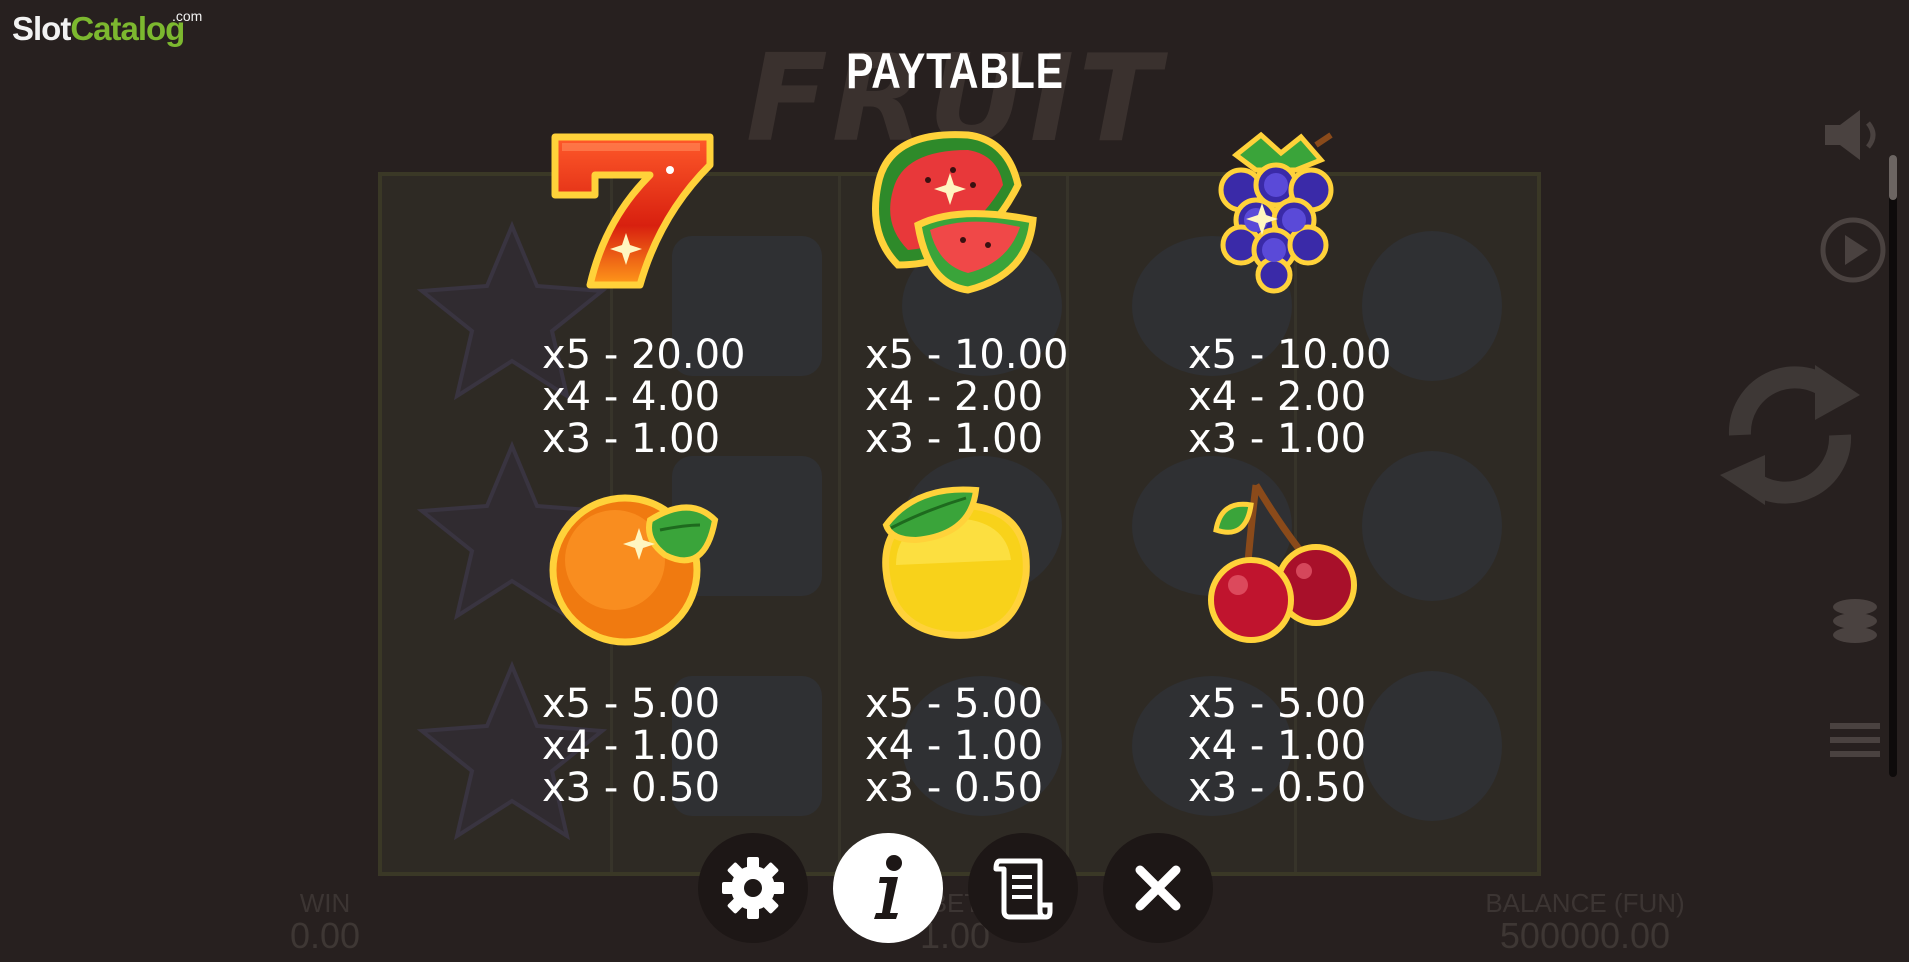 The image size is (1909, 962). I want to click on slotcatalog-logo: SlotCatalog .com, so click(107, 28).